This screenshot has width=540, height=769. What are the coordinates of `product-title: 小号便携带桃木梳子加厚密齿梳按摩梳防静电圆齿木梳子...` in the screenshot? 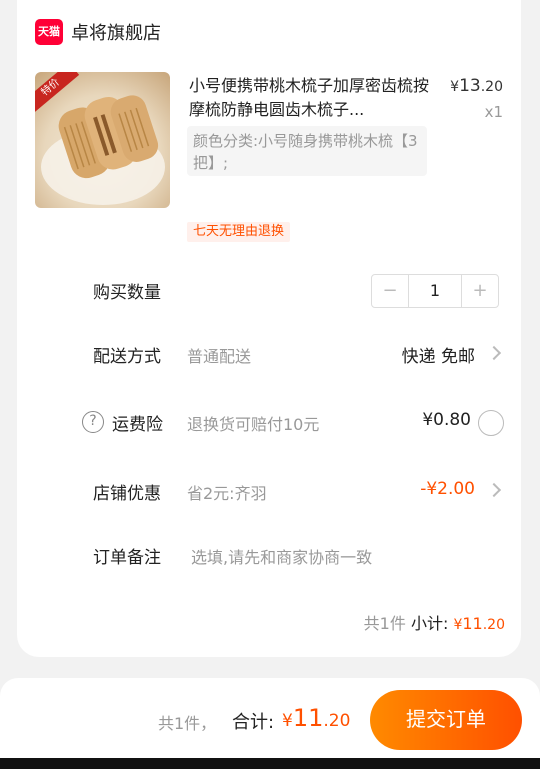 It's located at (309, 98).